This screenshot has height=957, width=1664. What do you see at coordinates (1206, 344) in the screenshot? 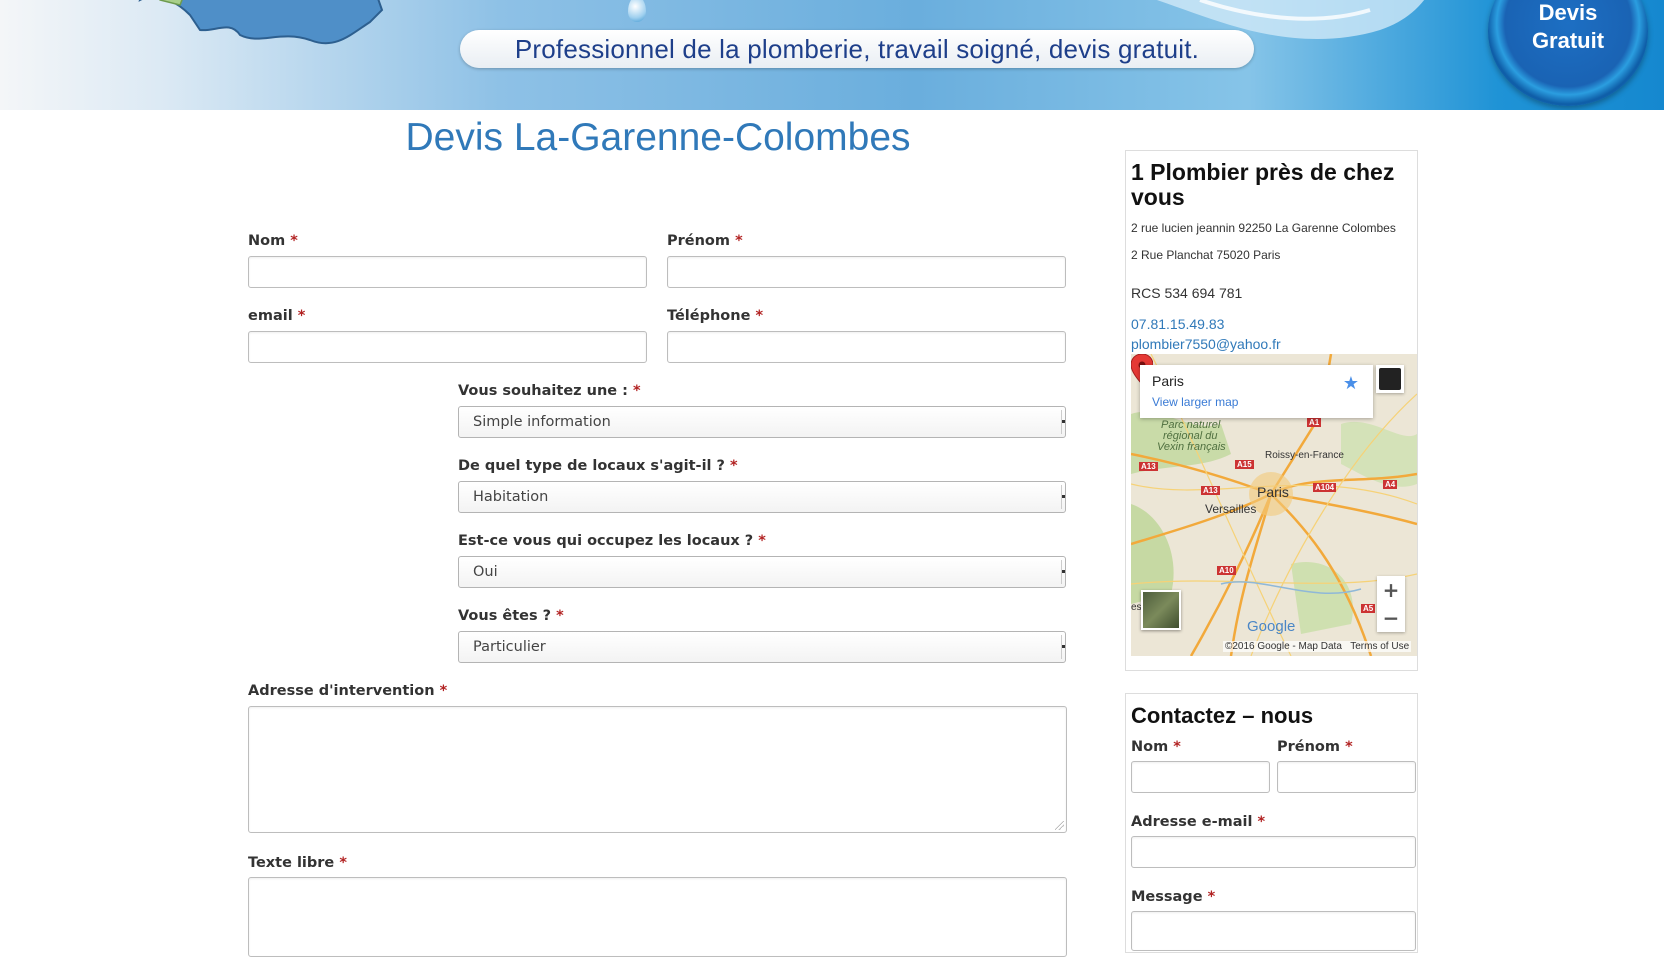
I see `email-link: plombier7550@yahoo.fr` at bounding box center [1206, 344].